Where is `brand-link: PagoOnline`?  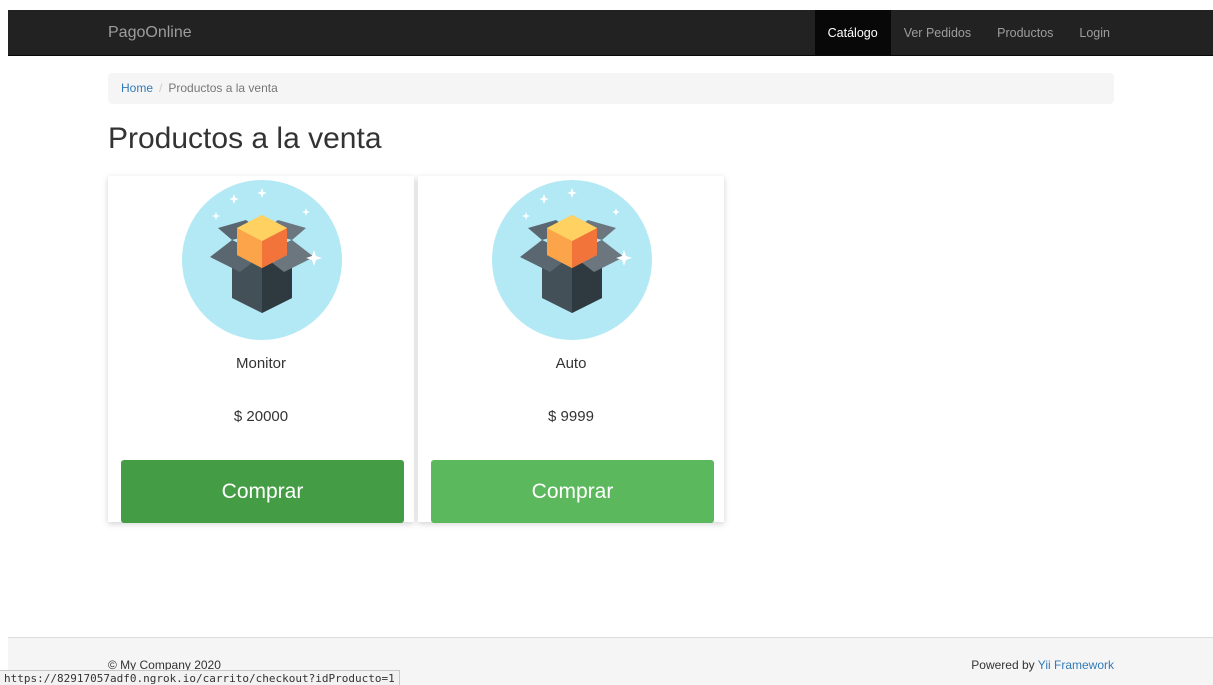 brand-link: PagoOnline is located at coordinates (150, 33).